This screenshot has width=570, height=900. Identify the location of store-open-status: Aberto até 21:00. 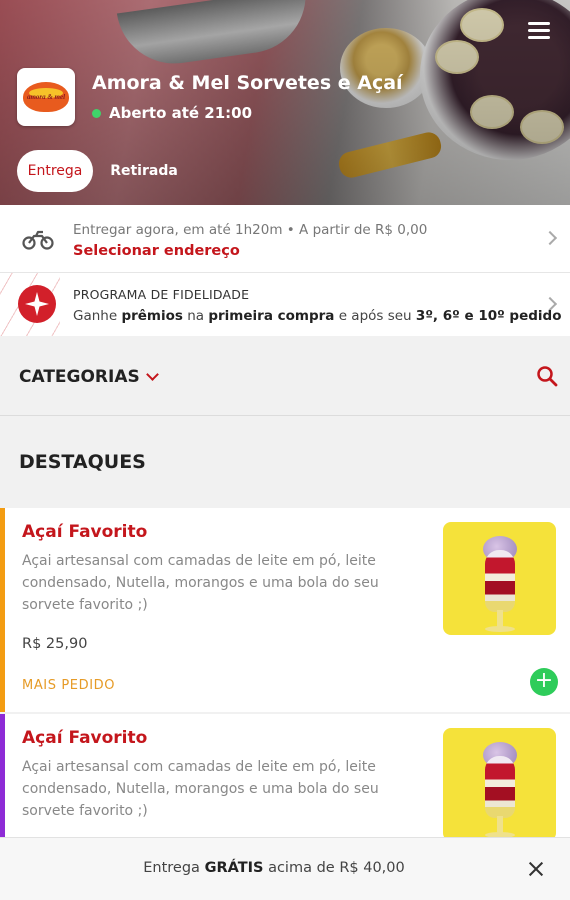
(172, 113).